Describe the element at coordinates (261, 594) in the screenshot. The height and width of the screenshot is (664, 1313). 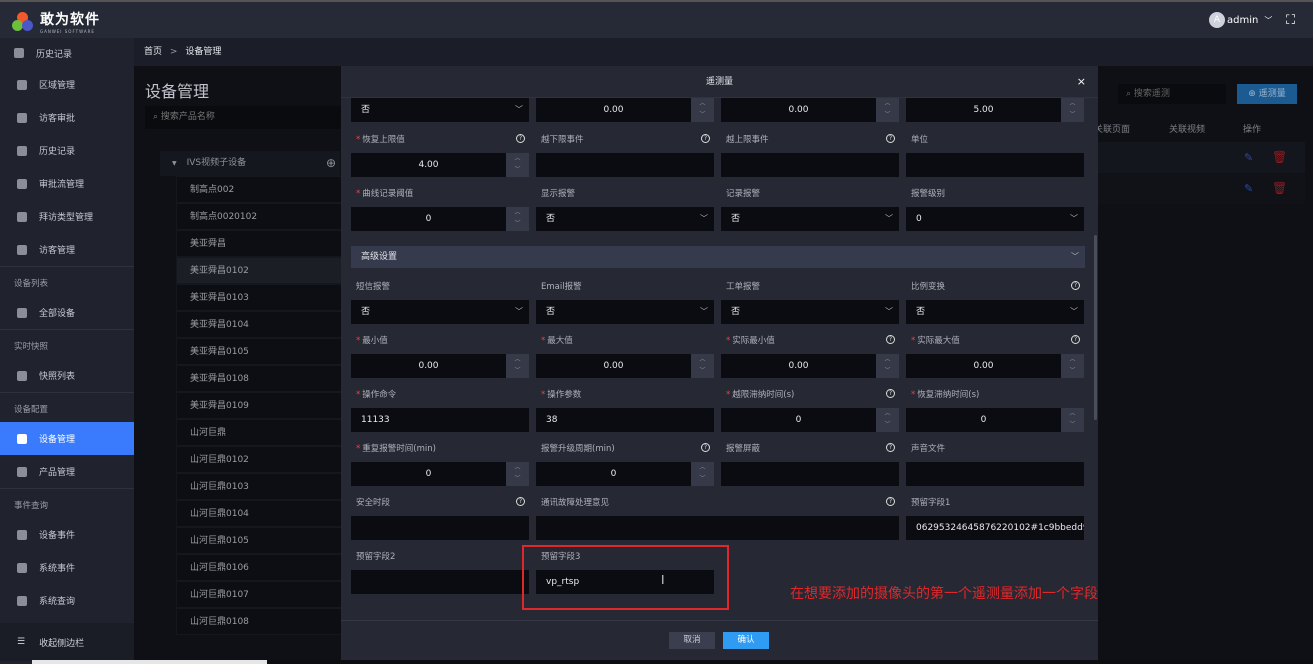
I see `tree-item: 山河巨鼎0107` at that location.